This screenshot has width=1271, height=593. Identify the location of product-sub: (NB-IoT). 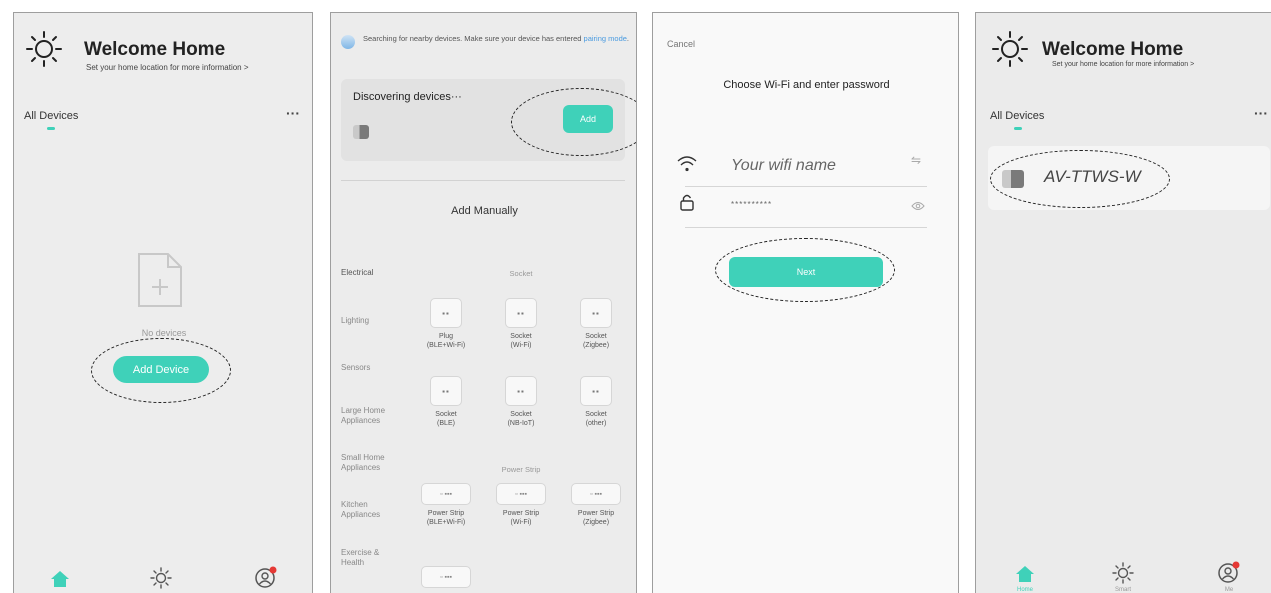
(521, 423).